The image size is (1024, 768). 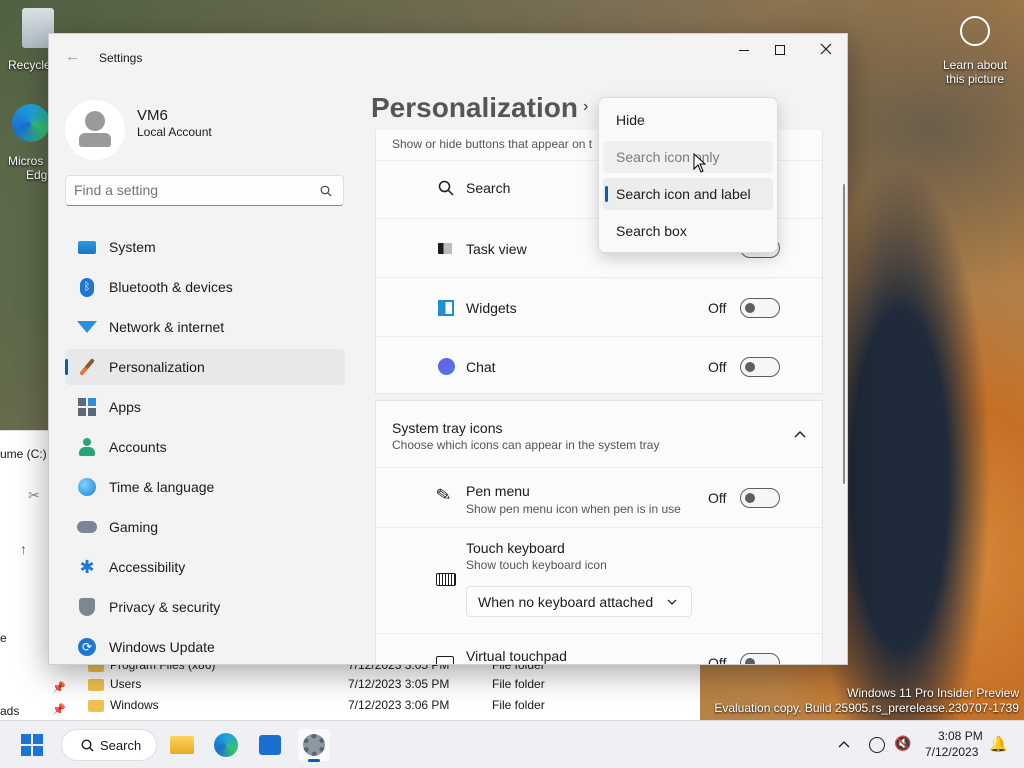 What do you see at coordinates (599, 365) in the screenshot?
I see `chat-row: Chat Off` at bounding box center [599, 365].